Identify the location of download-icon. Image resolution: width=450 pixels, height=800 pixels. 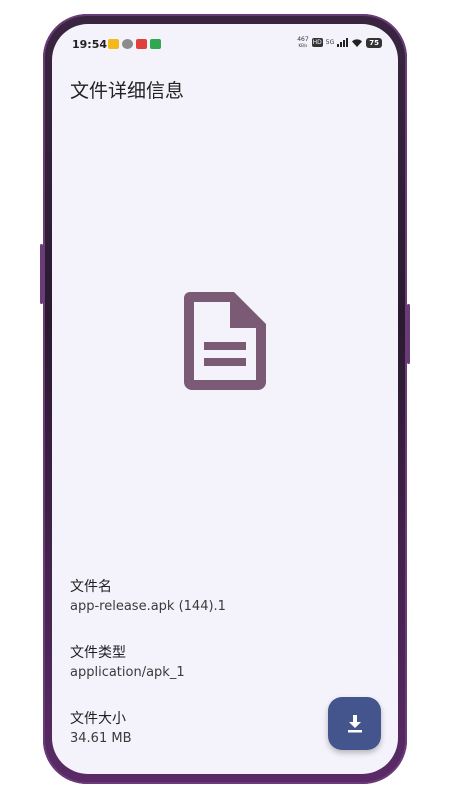
(354, 723).